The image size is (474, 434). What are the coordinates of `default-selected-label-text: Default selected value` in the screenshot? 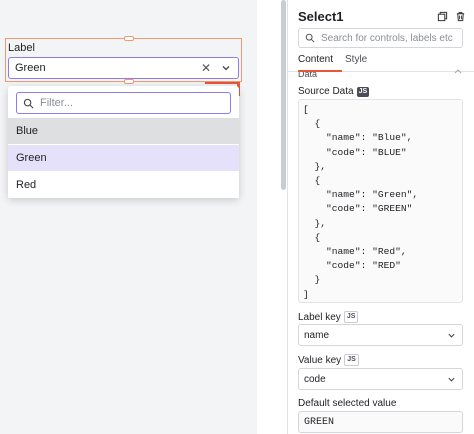 It's located at (347, 403).